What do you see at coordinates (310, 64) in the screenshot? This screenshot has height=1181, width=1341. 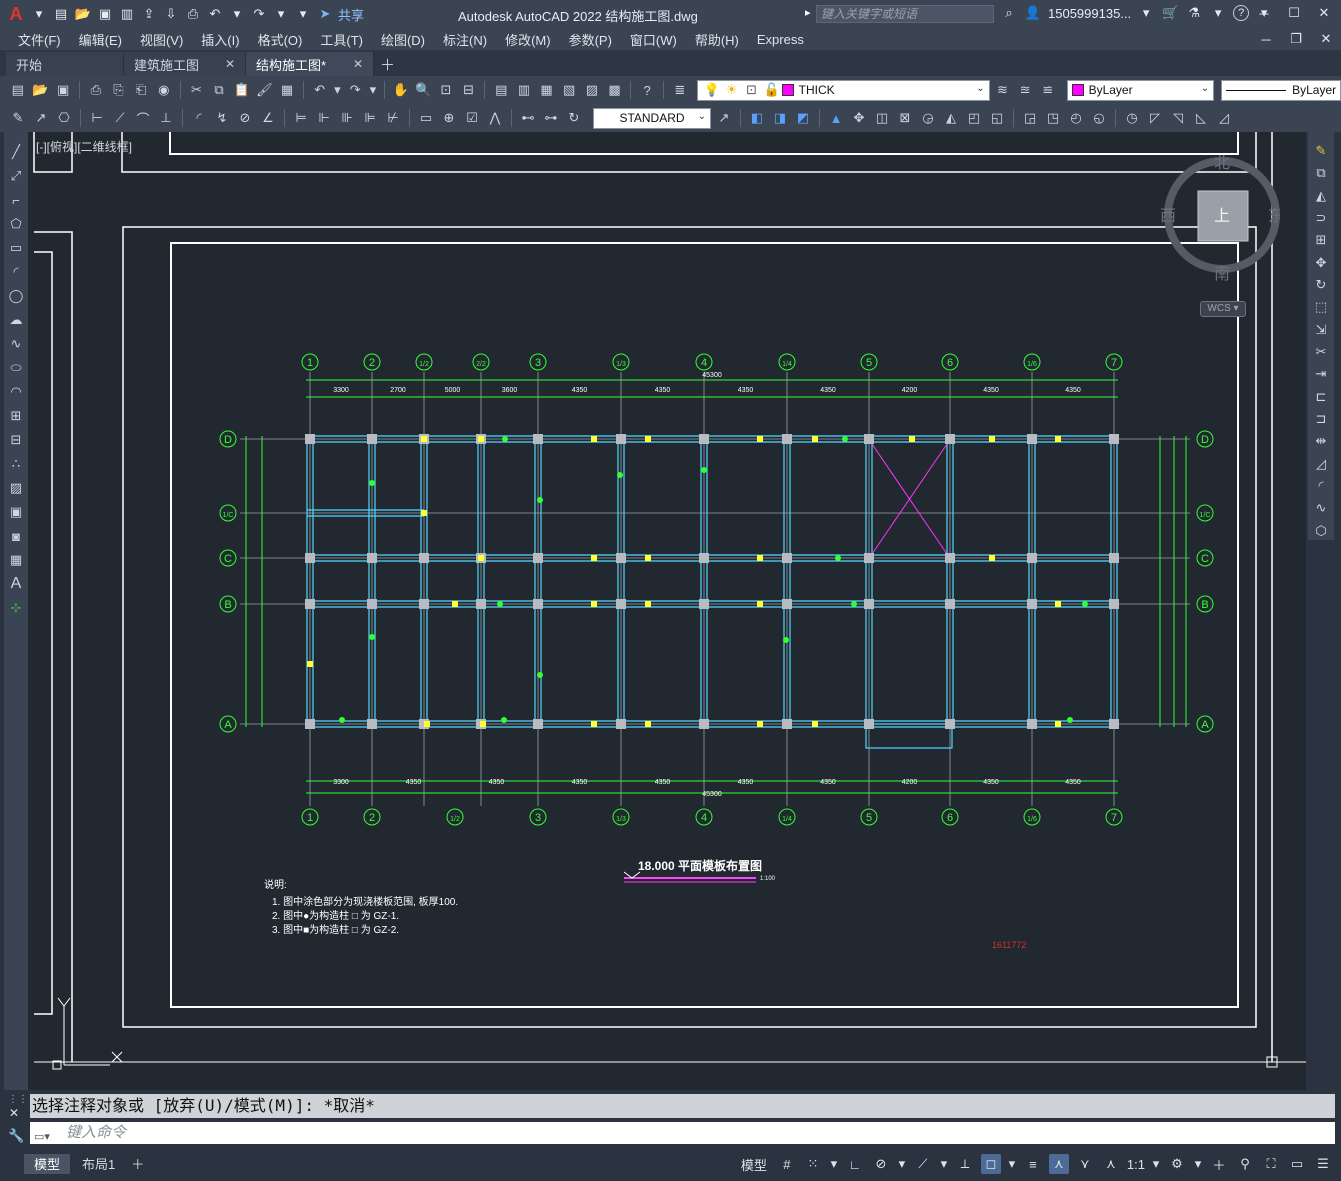 I see `tab-structure: 结构施工图* ✕` at bounding box center [310, 64].